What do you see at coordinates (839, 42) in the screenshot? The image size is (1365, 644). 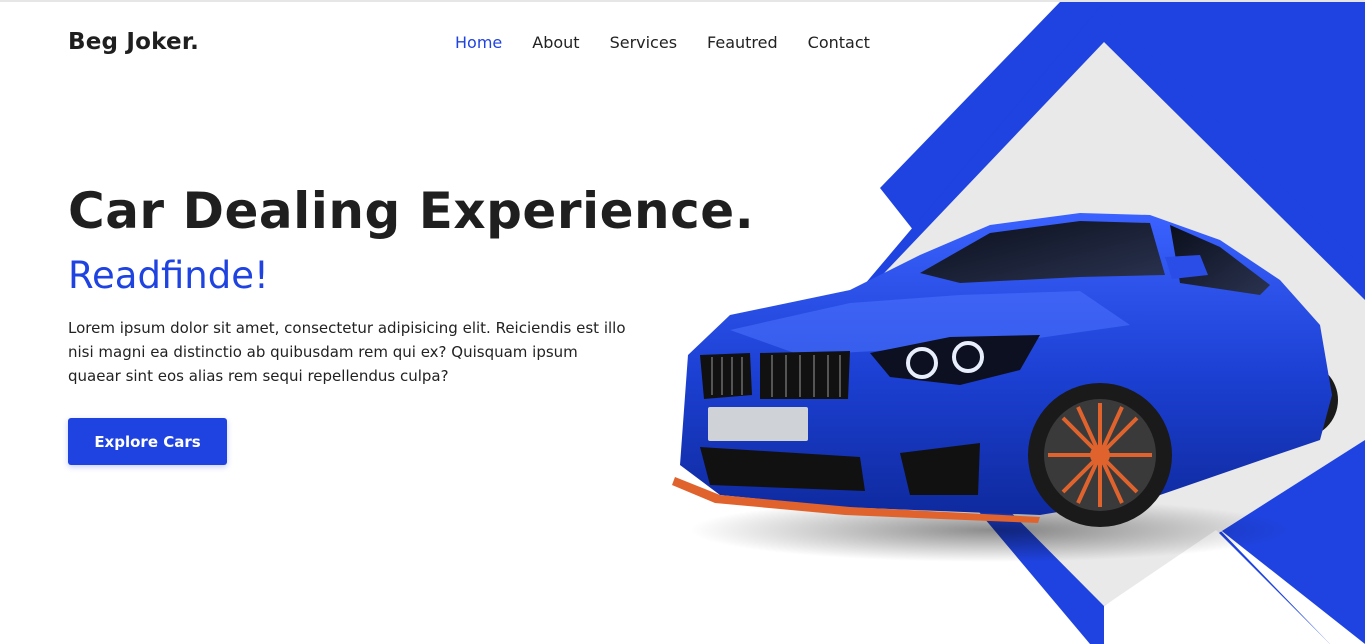 I see `nav-item-contact: Contact` at bounding box center [839, 42].